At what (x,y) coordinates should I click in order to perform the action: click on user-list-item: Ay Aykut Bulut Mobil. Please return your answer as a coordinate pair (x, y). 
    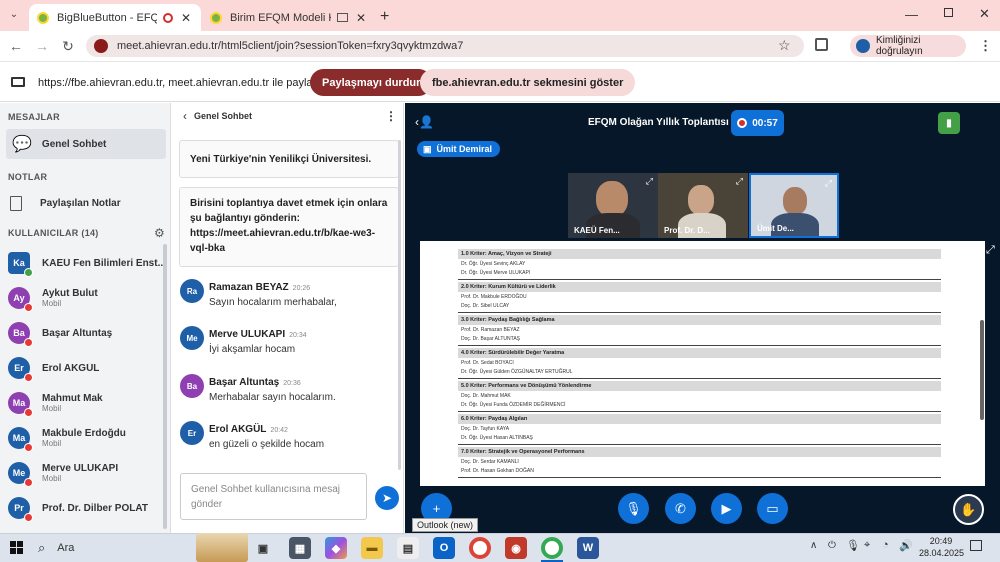
    Looking at the image, I should click on (88, 298).